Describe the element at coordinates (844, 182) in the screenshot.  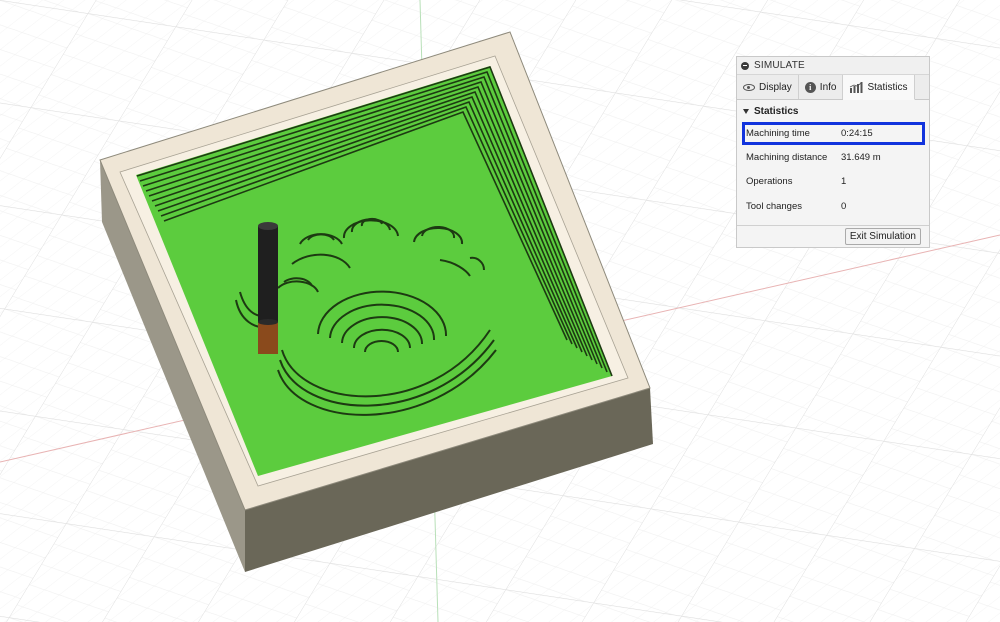
I see `stat-value: 1` at that location.